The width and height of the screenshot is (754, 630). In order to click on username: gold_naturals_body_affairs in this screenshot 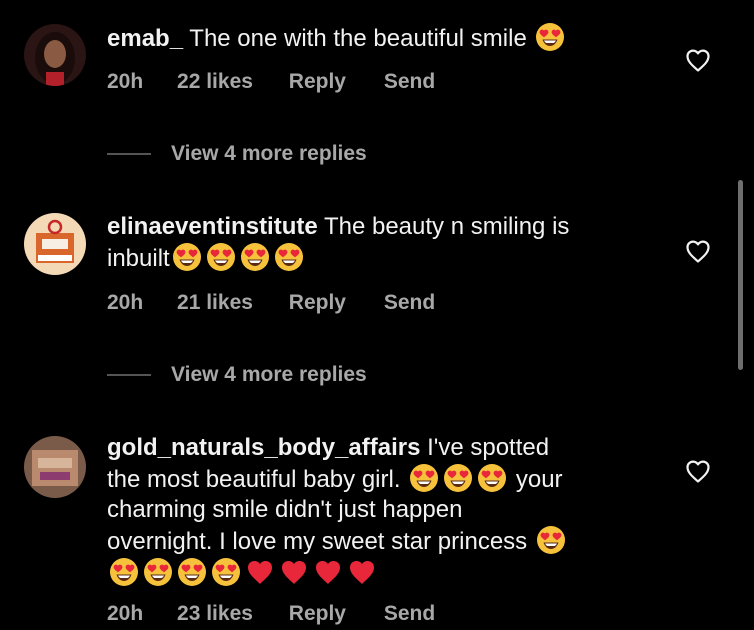, I will do `click(263, 447)`.